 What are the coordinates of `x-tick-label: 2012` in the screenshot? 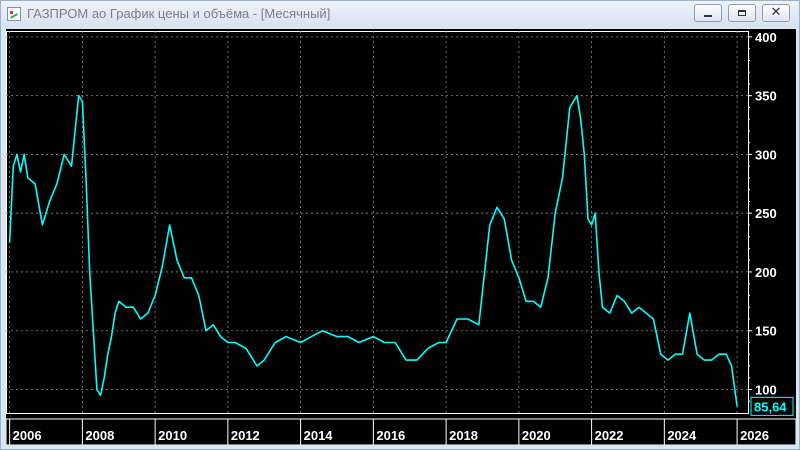 It's located at (245, 435).